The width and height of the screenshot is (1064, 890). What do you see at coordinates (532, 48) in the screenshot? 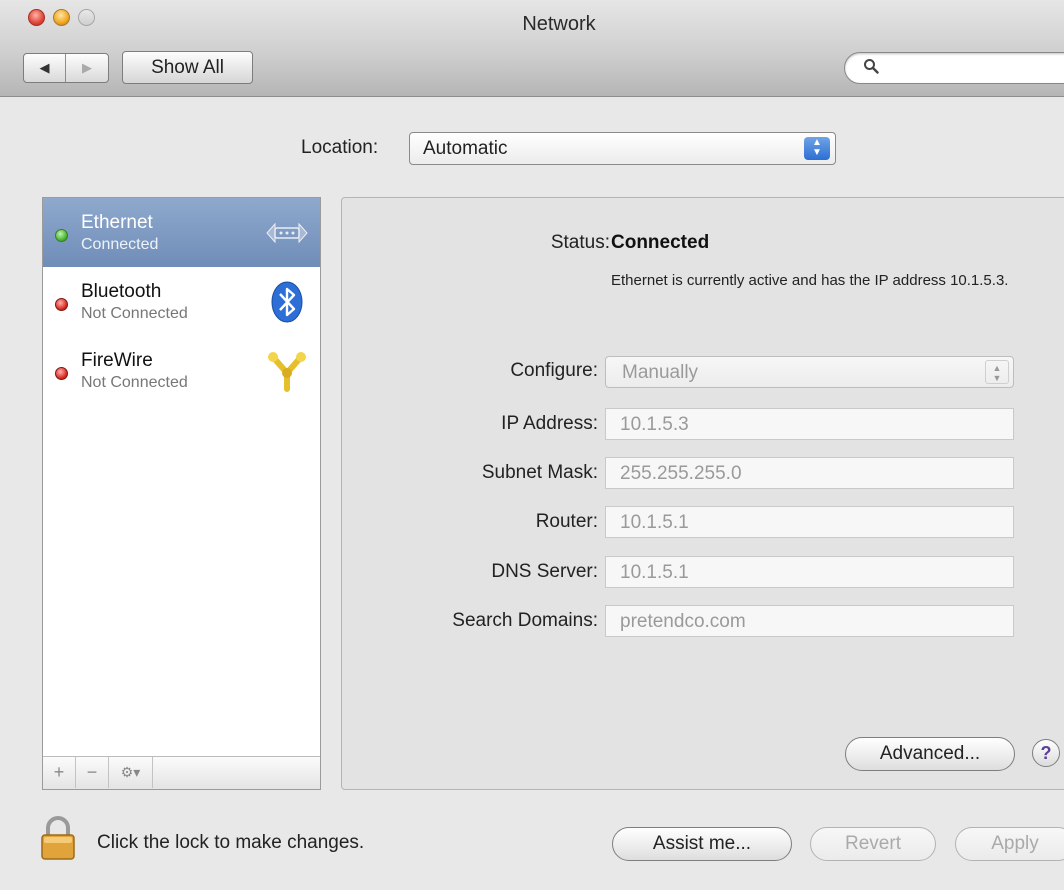
I see `title-bar: Network ◀ ▶ Show All` at bounding box center [532, 48].